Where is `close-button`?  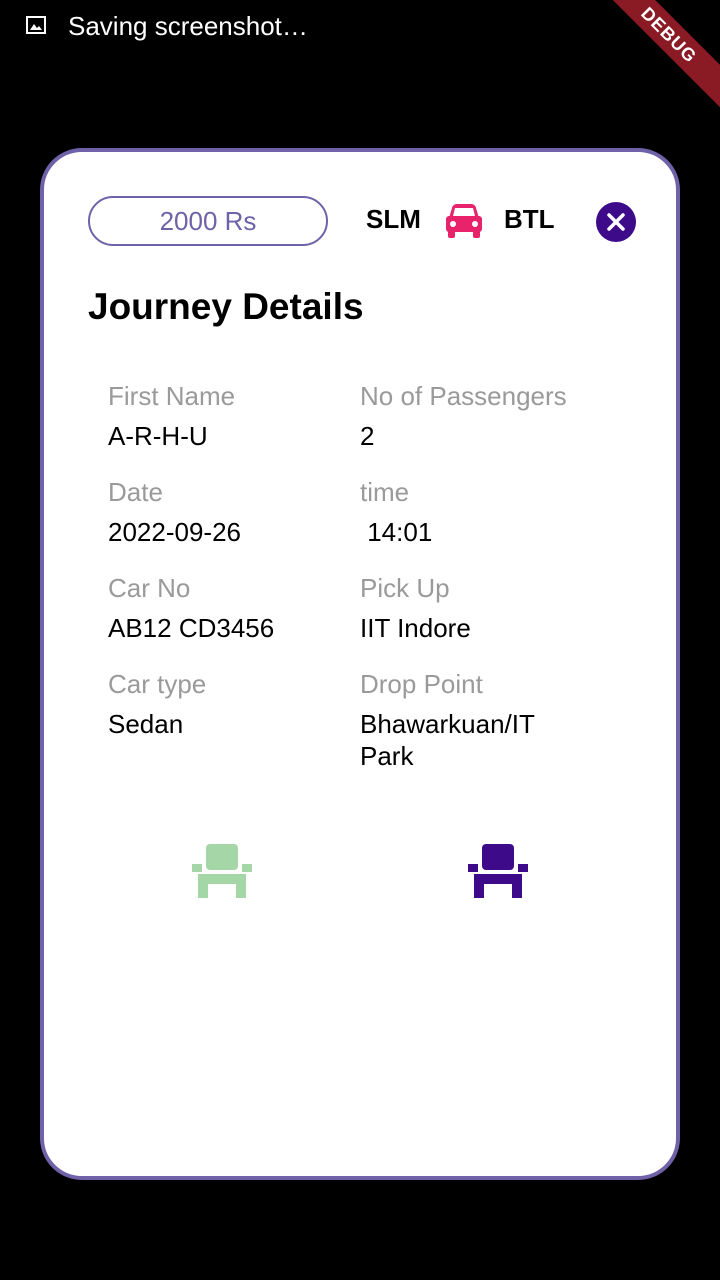
close-button is located at coordinates (616, 222).